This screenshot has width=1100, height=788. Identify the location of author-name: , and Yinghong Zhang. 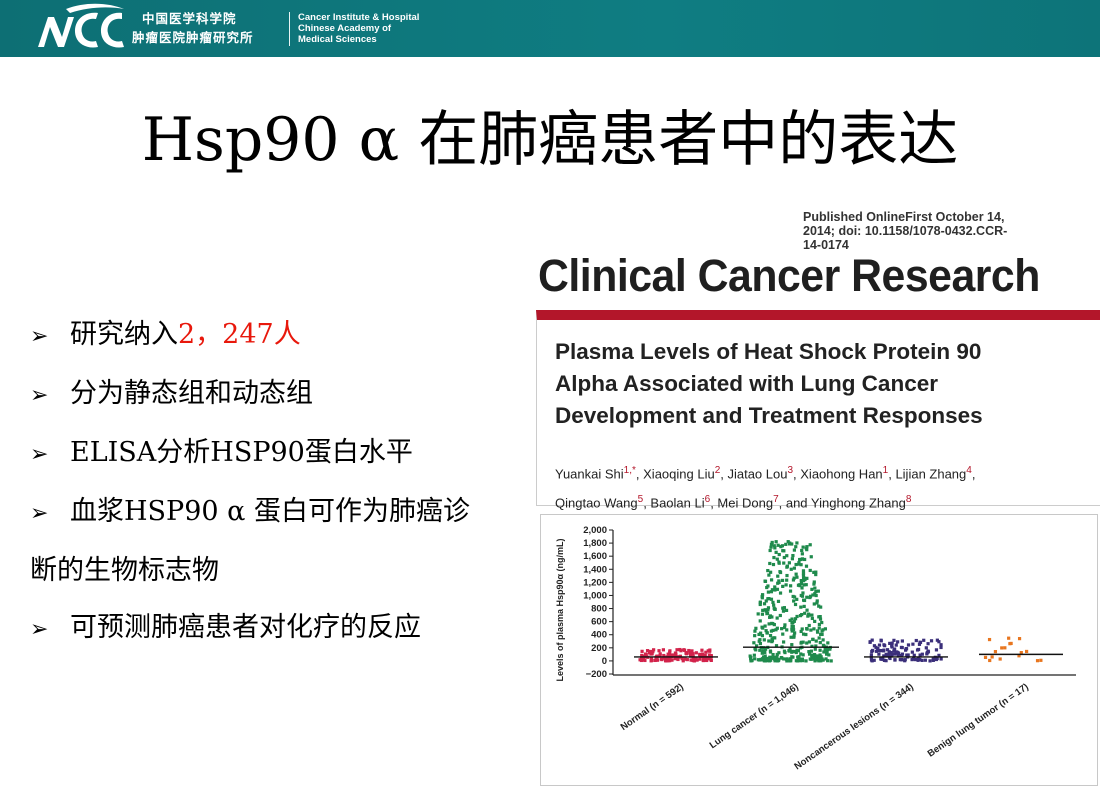
(842, 503).